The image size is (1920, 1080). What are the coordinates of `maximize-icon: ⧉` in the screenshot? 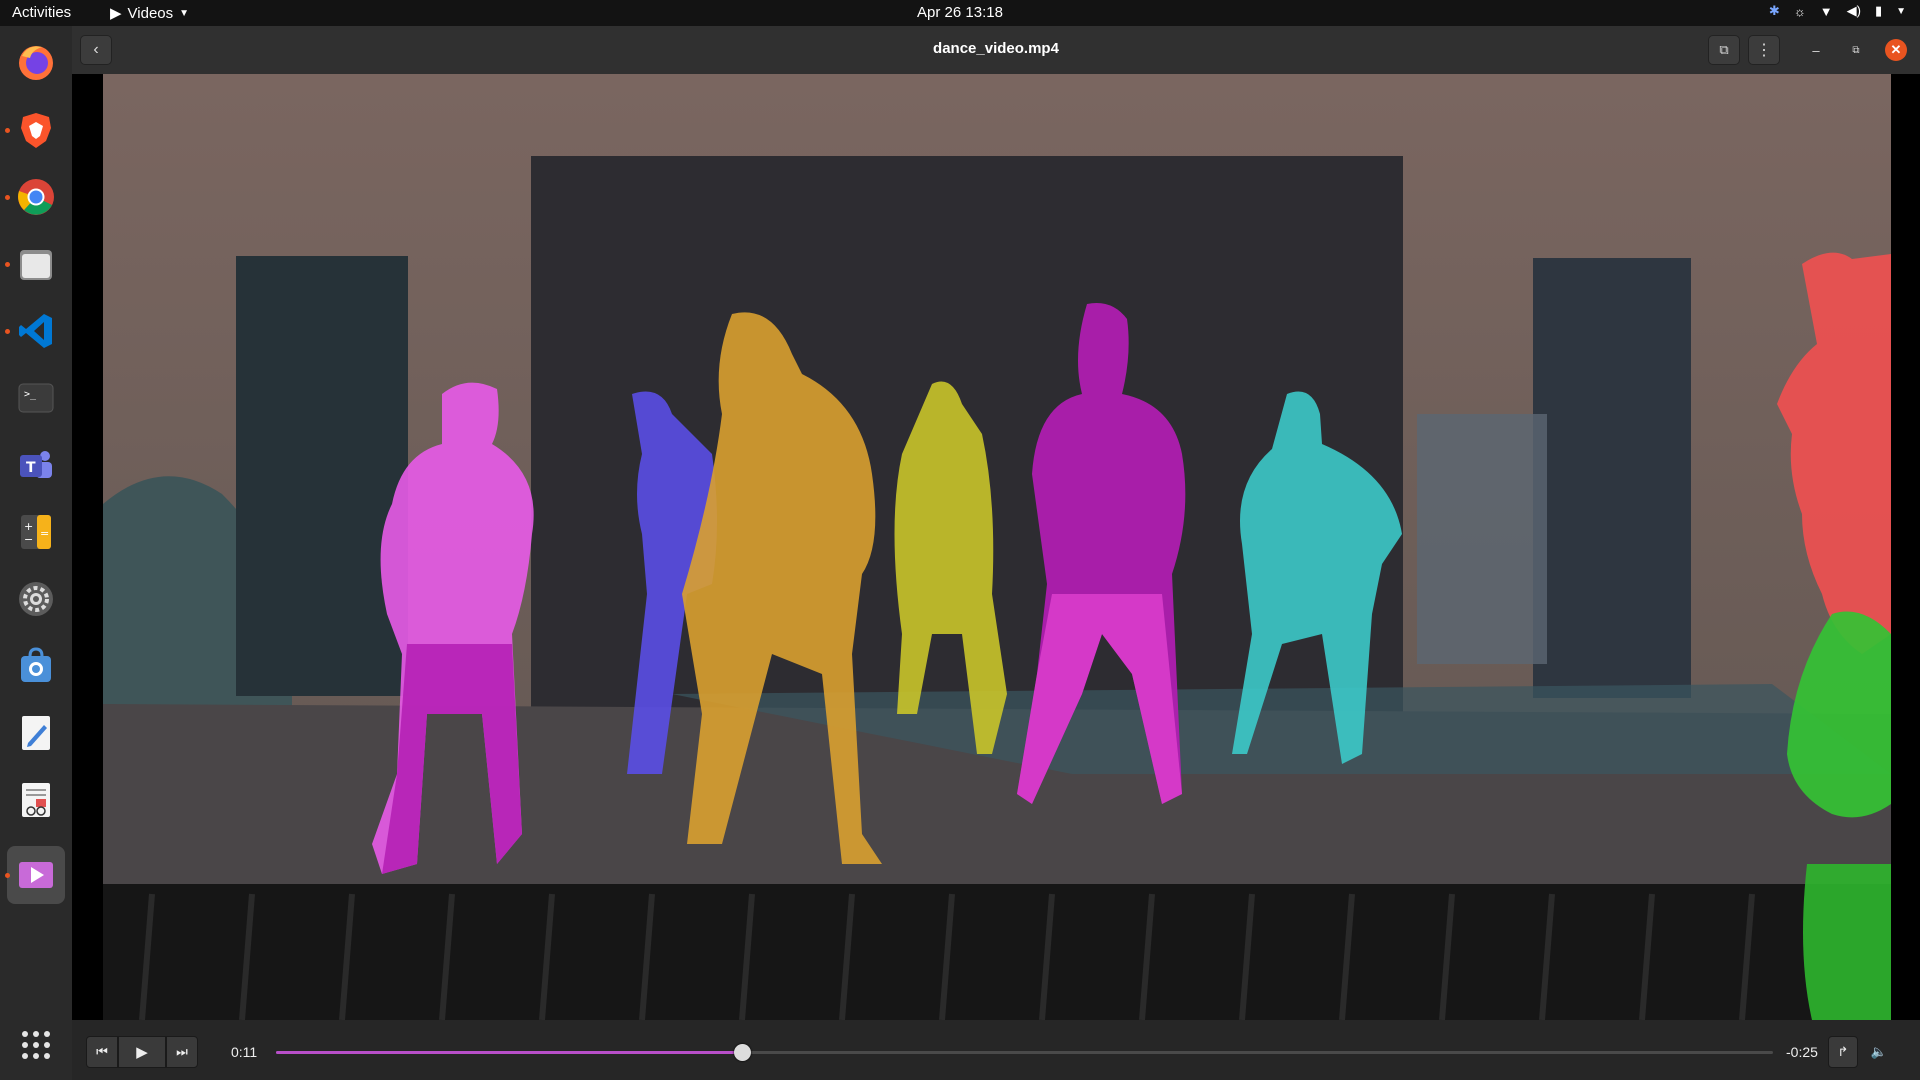 It's located at (1856, 50).